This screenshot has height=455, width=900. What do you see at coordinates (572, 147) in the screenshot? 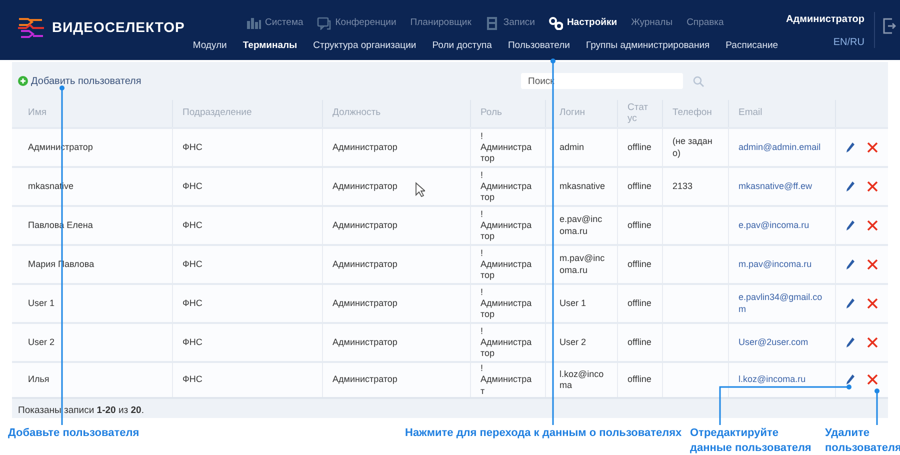
I see `table-cell: admin` at bounding box center [572, 147].